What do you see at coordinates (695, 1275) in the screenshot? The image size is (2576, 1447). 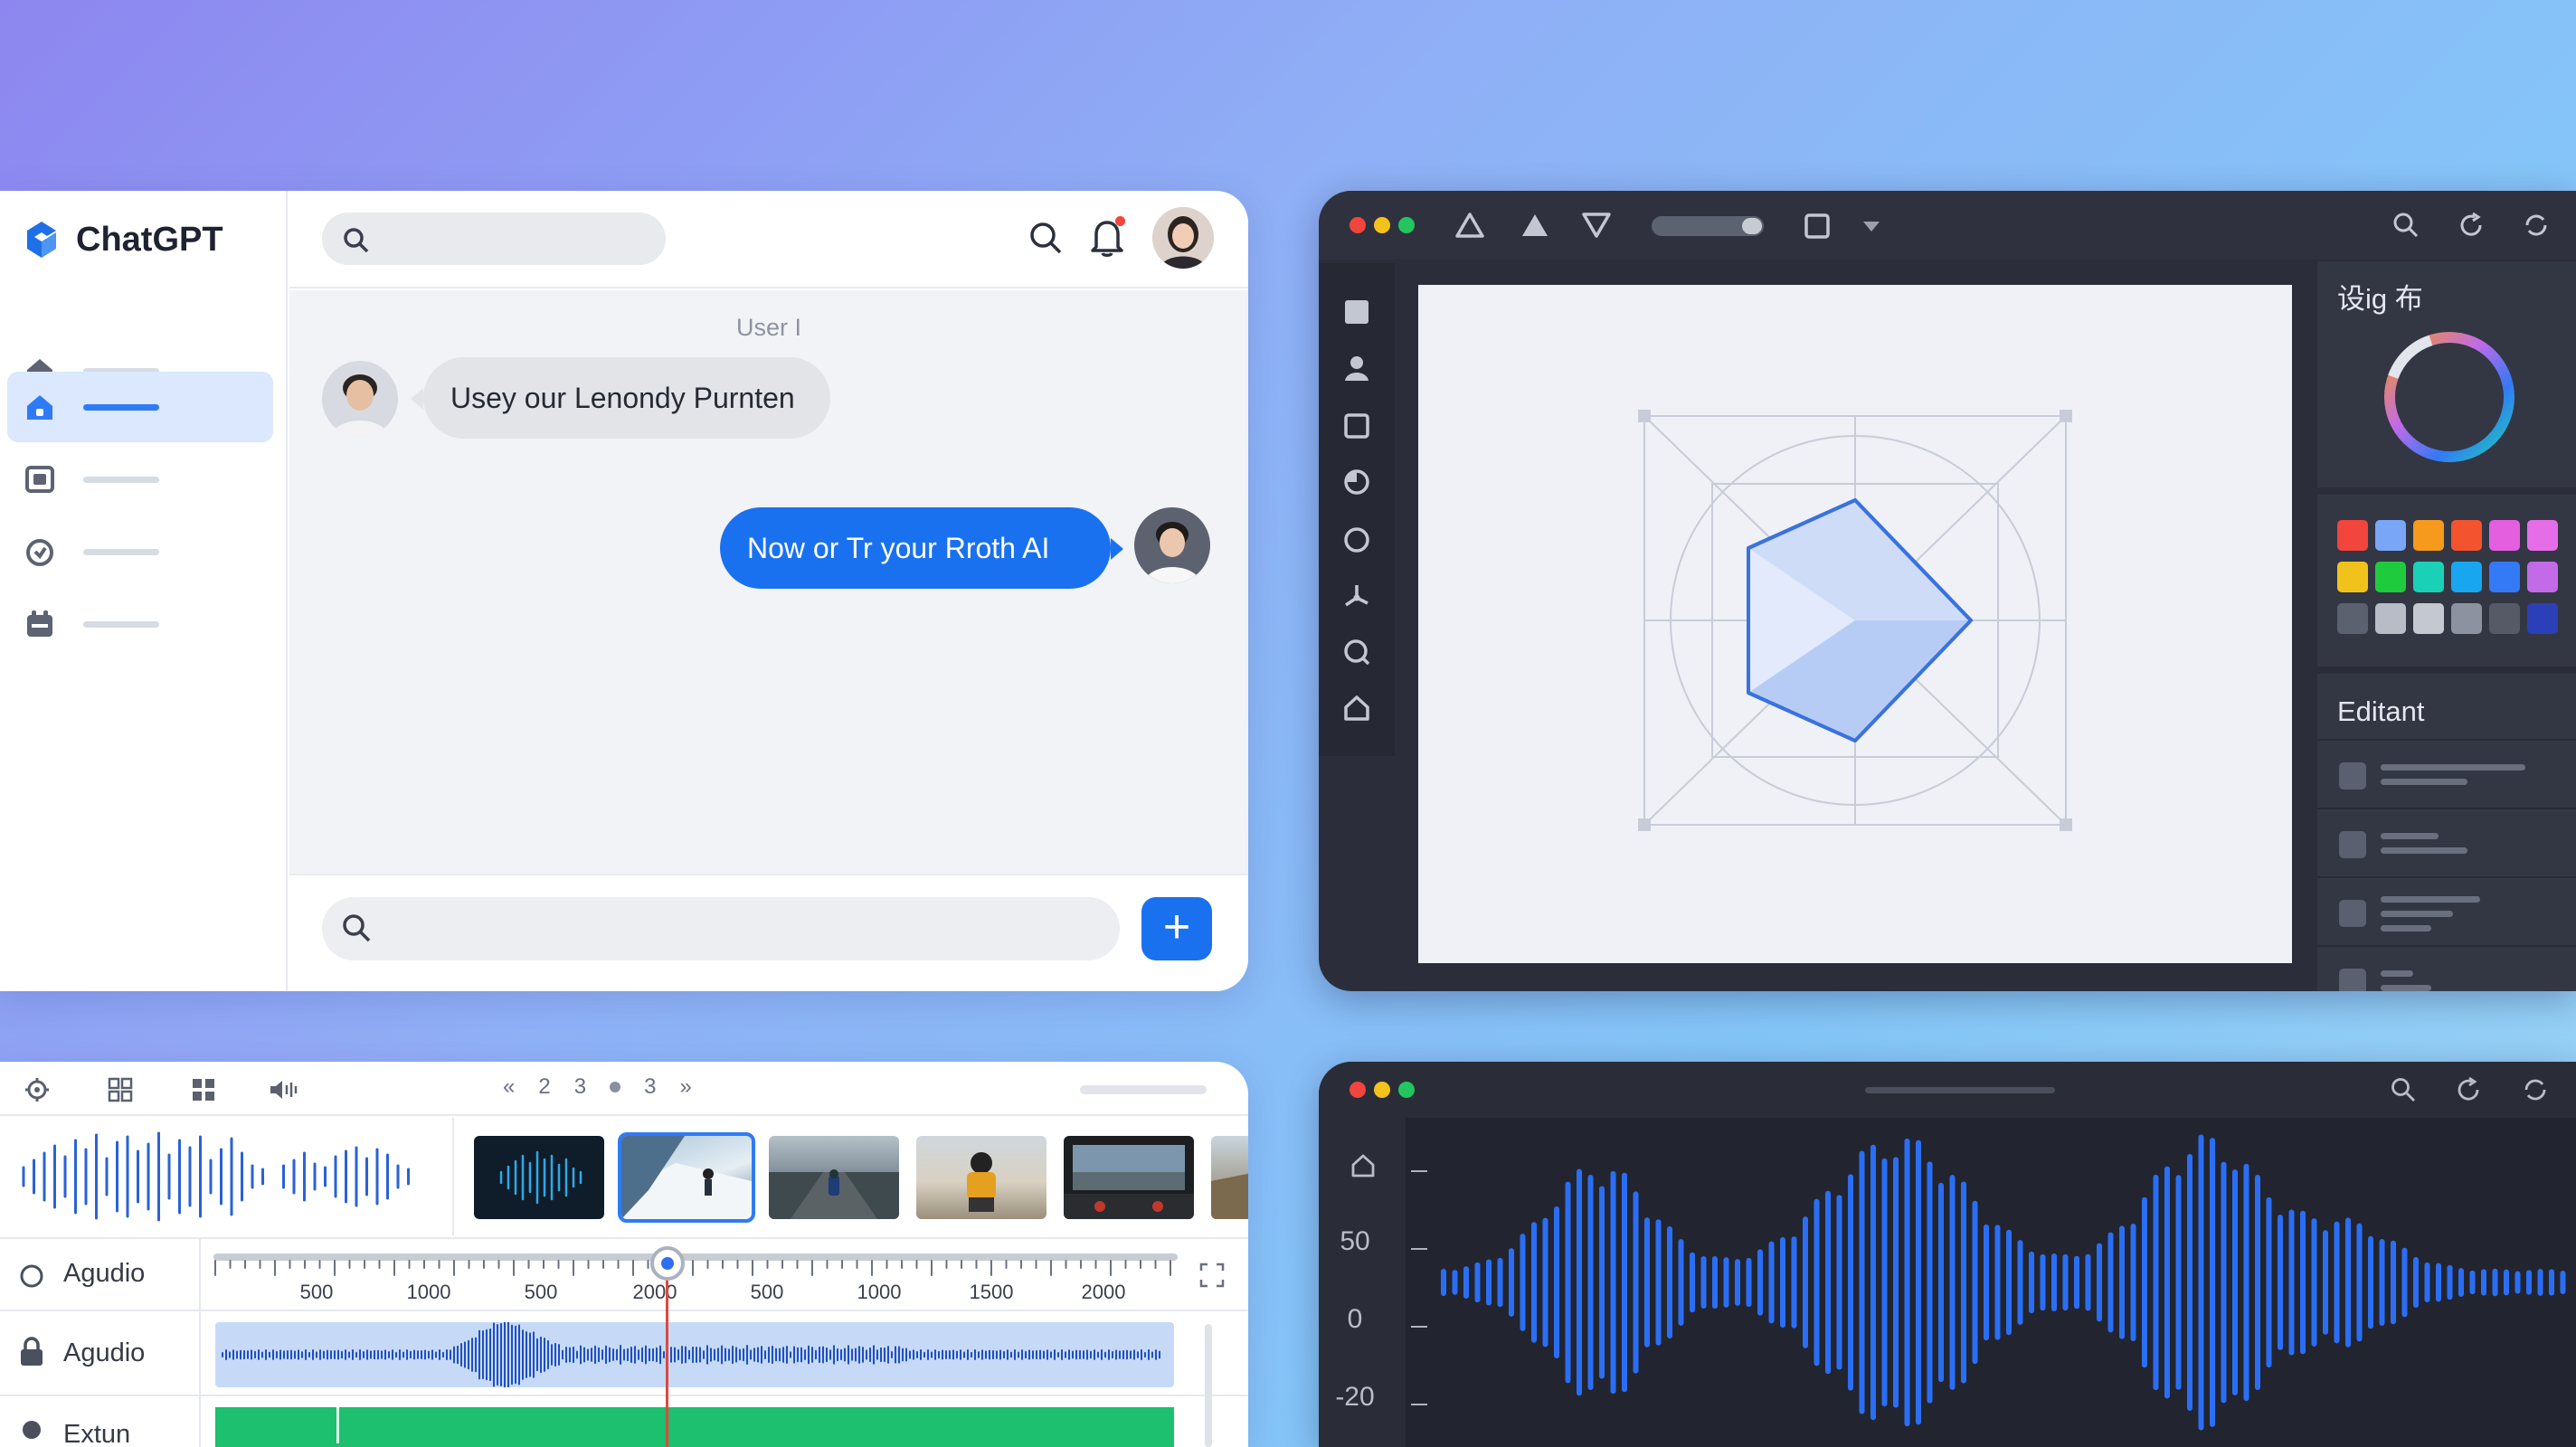 I see `timeline-ruler` at bounding box center [695, 1275].